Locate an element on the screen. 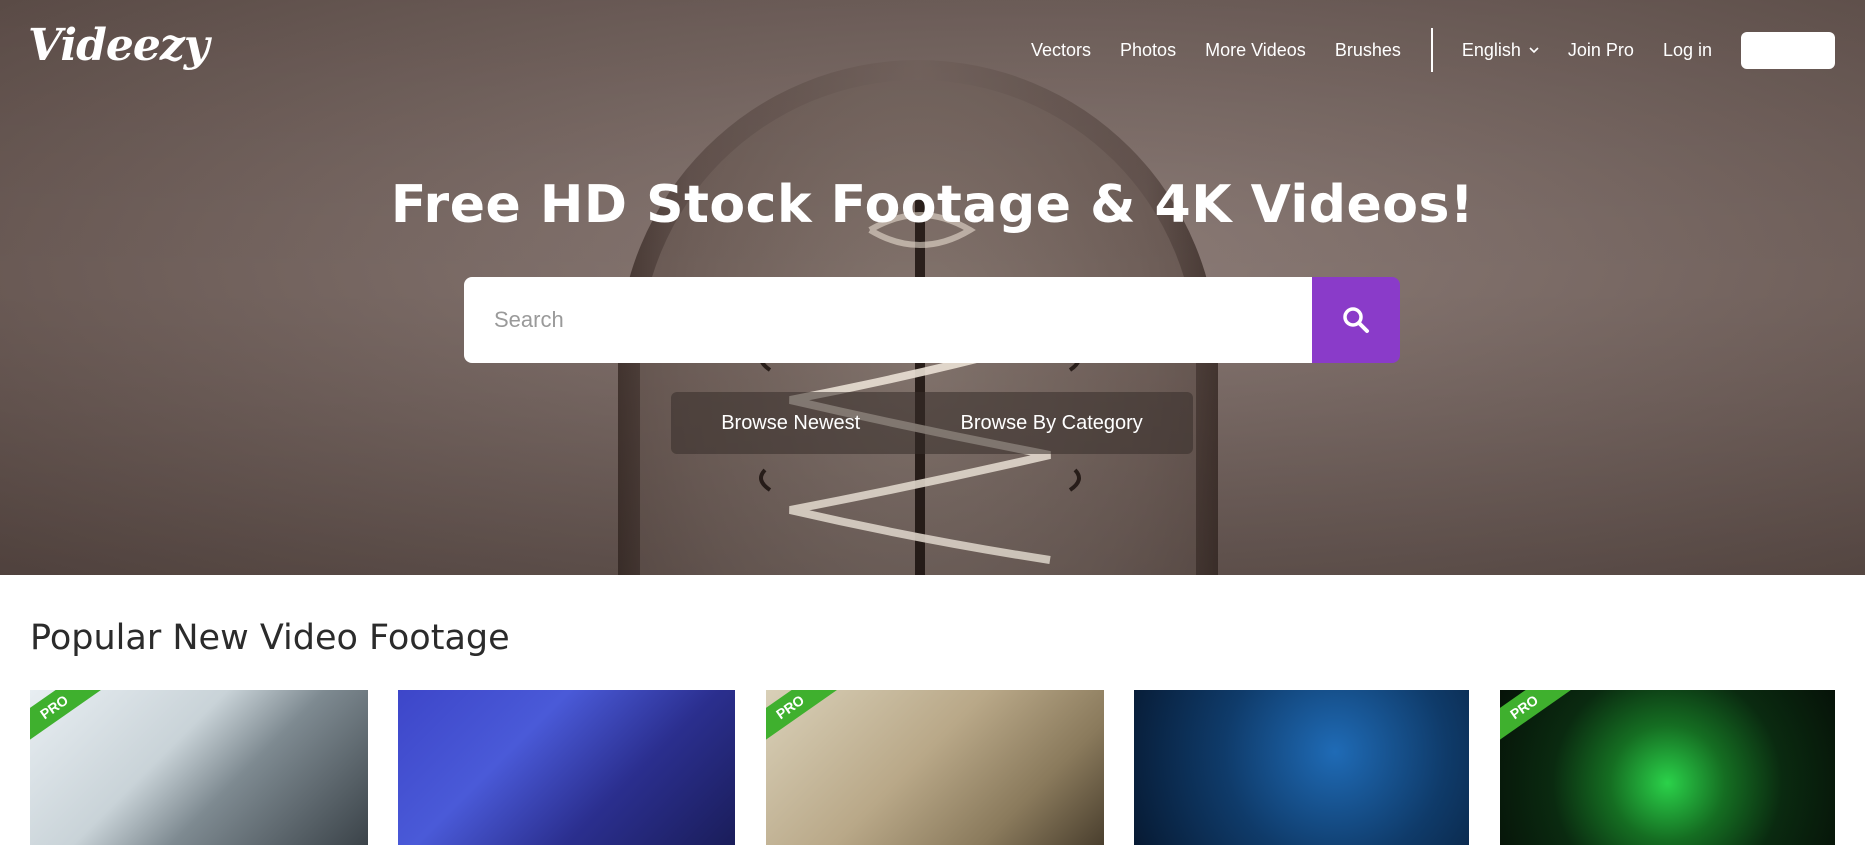 The image size is (1865, 845). search-button is located at coordinates (1356, 320).